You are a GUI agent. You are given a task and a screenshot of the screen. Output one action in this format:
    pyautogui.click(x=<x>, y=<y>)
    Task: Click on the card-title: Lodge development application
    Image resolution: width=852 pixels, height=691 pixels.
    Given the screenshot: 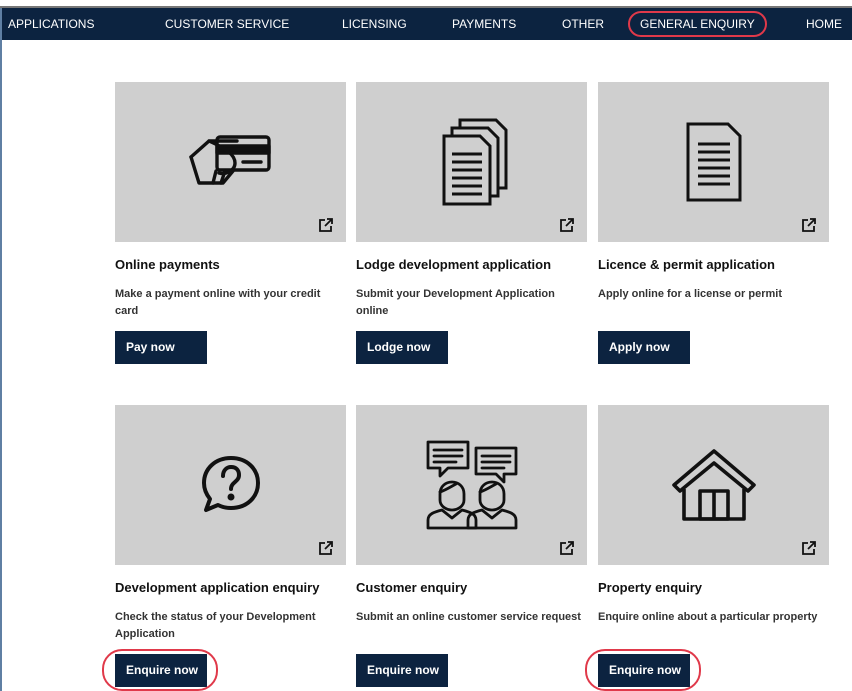 What is the action you would take?
    pyautogui.click(x=471, y=264)
    